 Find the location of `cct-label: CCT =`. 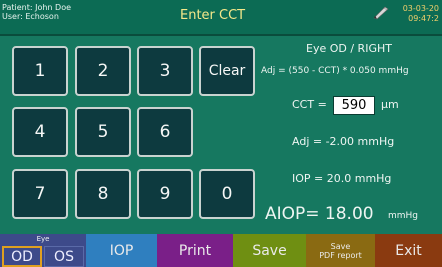

cct-label: CCT = is located at coordinates (309, 104).